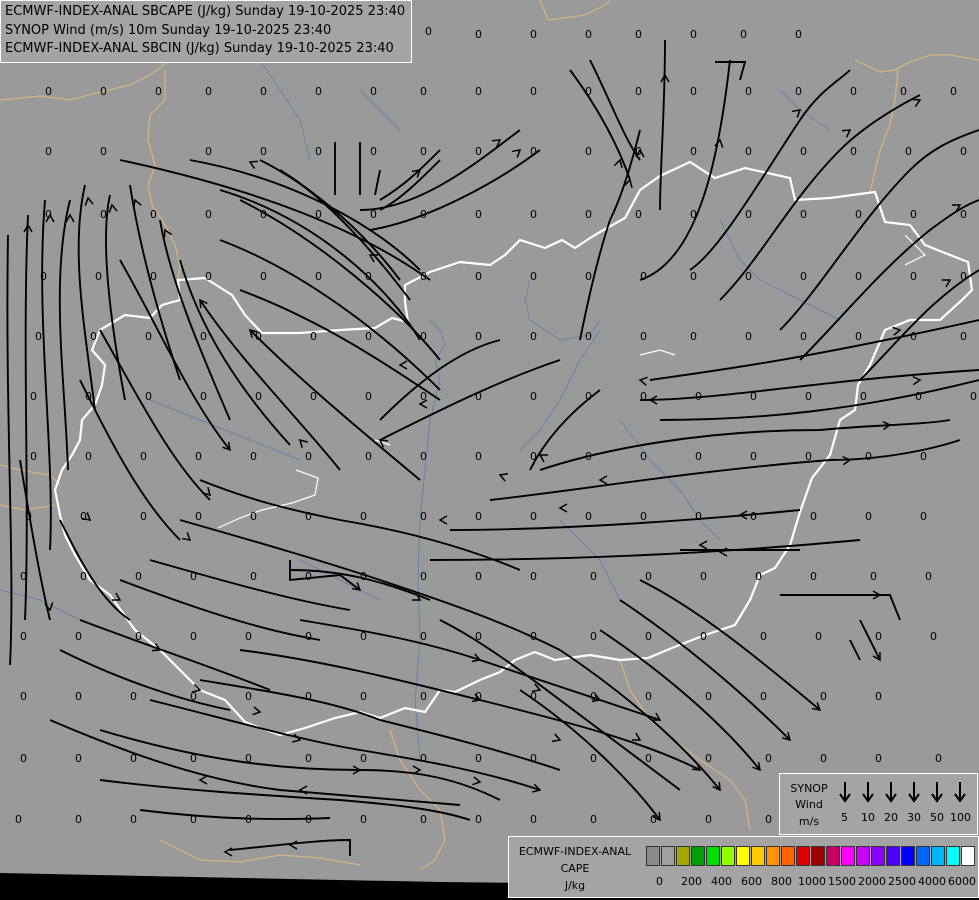 Image resolution: width=979 pixels, height=900 pixels. I want to click on synop-arrows, so click(902, 792).